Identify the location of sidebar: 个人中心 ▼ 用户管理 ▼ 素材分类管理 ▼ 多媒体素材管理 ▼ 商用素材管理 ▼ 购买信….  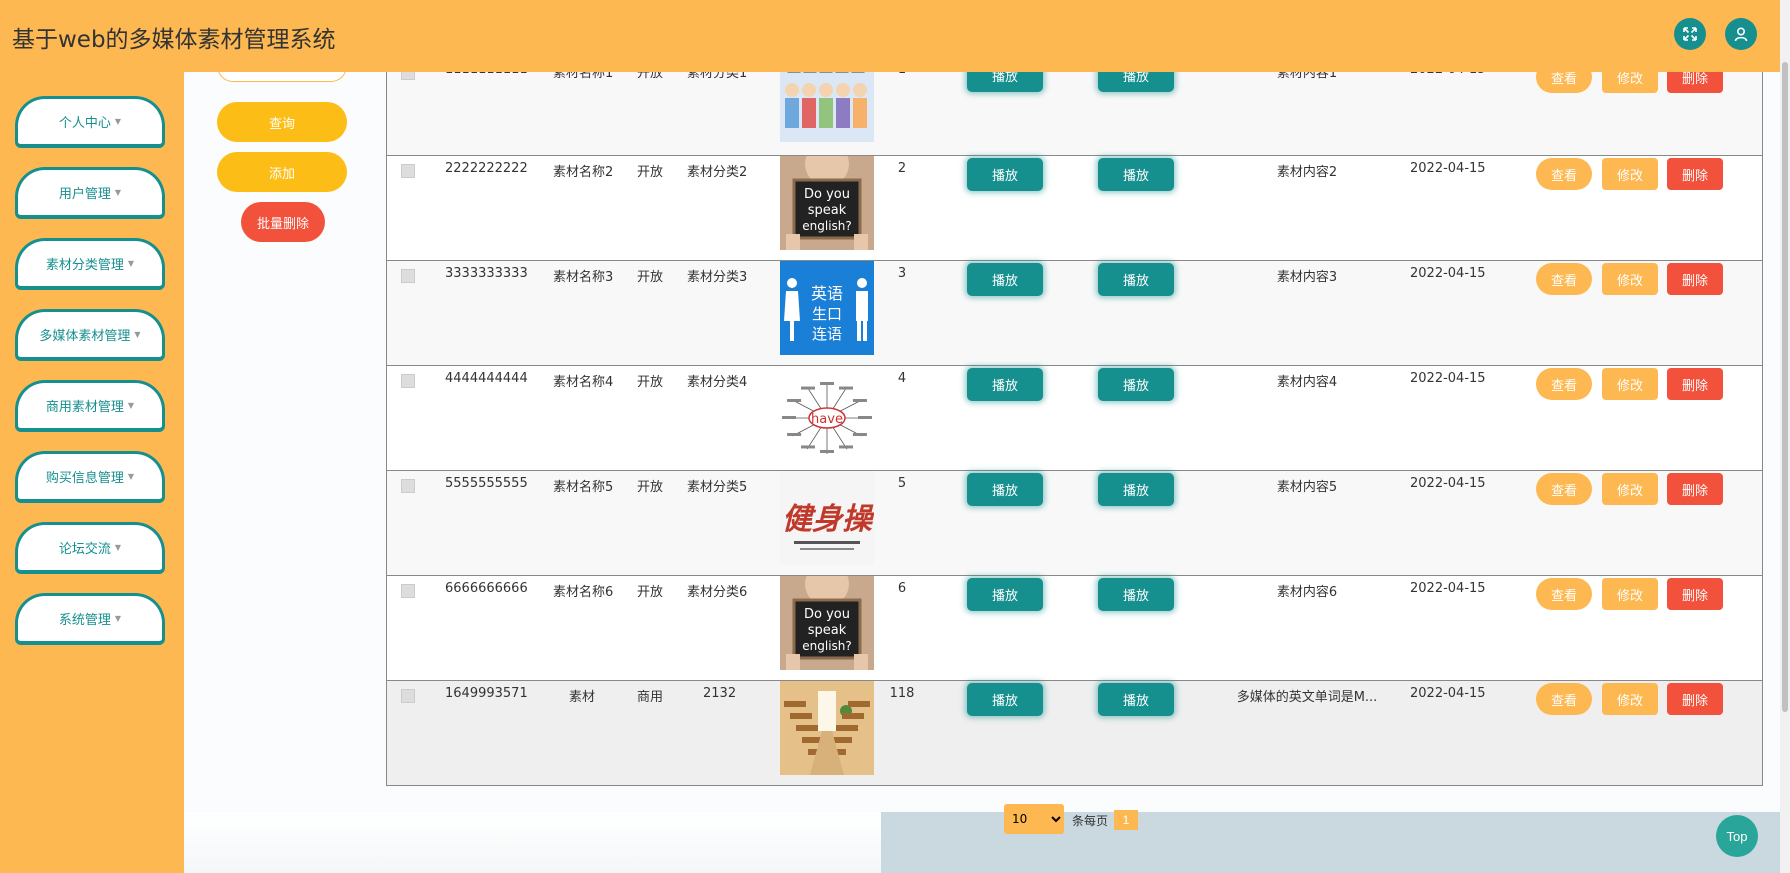
(92, 472).